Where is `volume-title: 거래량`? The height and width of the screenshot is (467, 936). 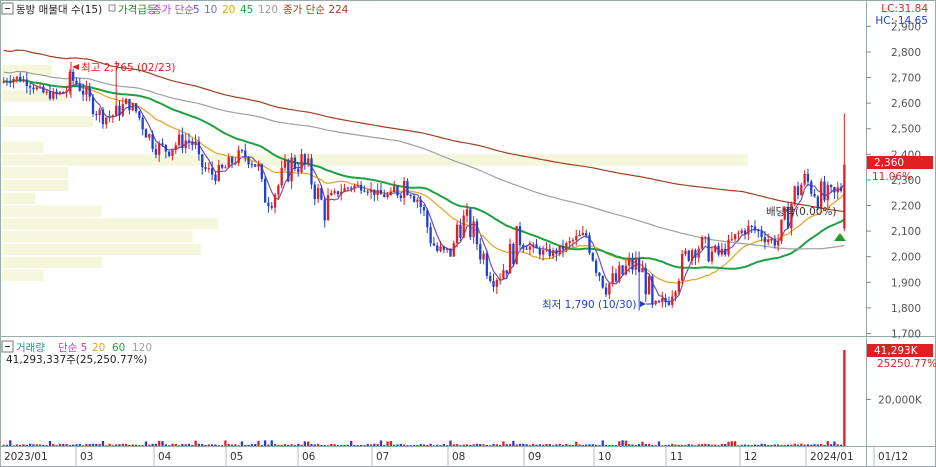
volume-title: 거래량 is located at coordinates (30, 348).